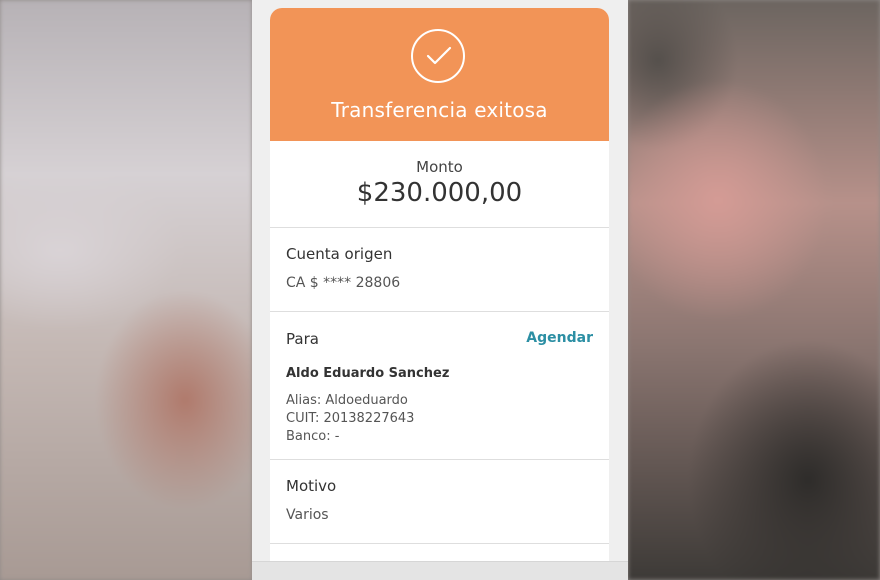 This screenshot has width=880, height=580. What do you see at coordinates (439, 502) in the screenshot?
I see `reason-section: Motivo Varios` at bounding box center [439, 502].